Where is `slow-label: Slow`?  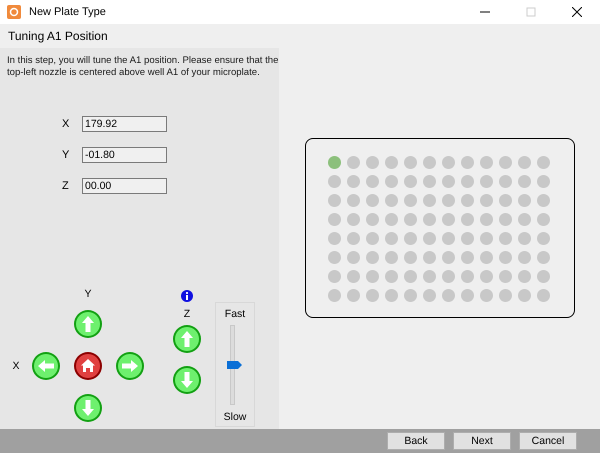
slow-label: Slow is located at coordinates (235, 416).